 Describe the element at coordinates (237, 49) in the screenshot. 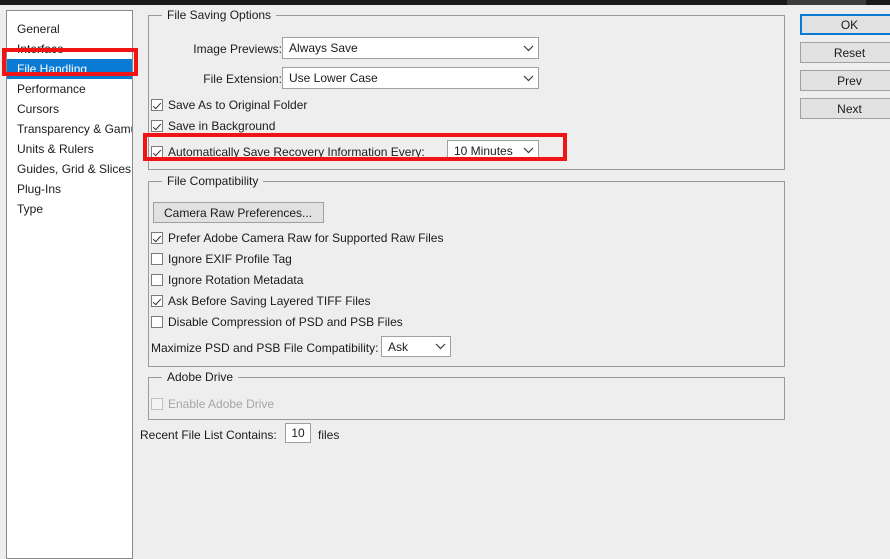

I see `image-previews-label: Image Previews:` at that location.